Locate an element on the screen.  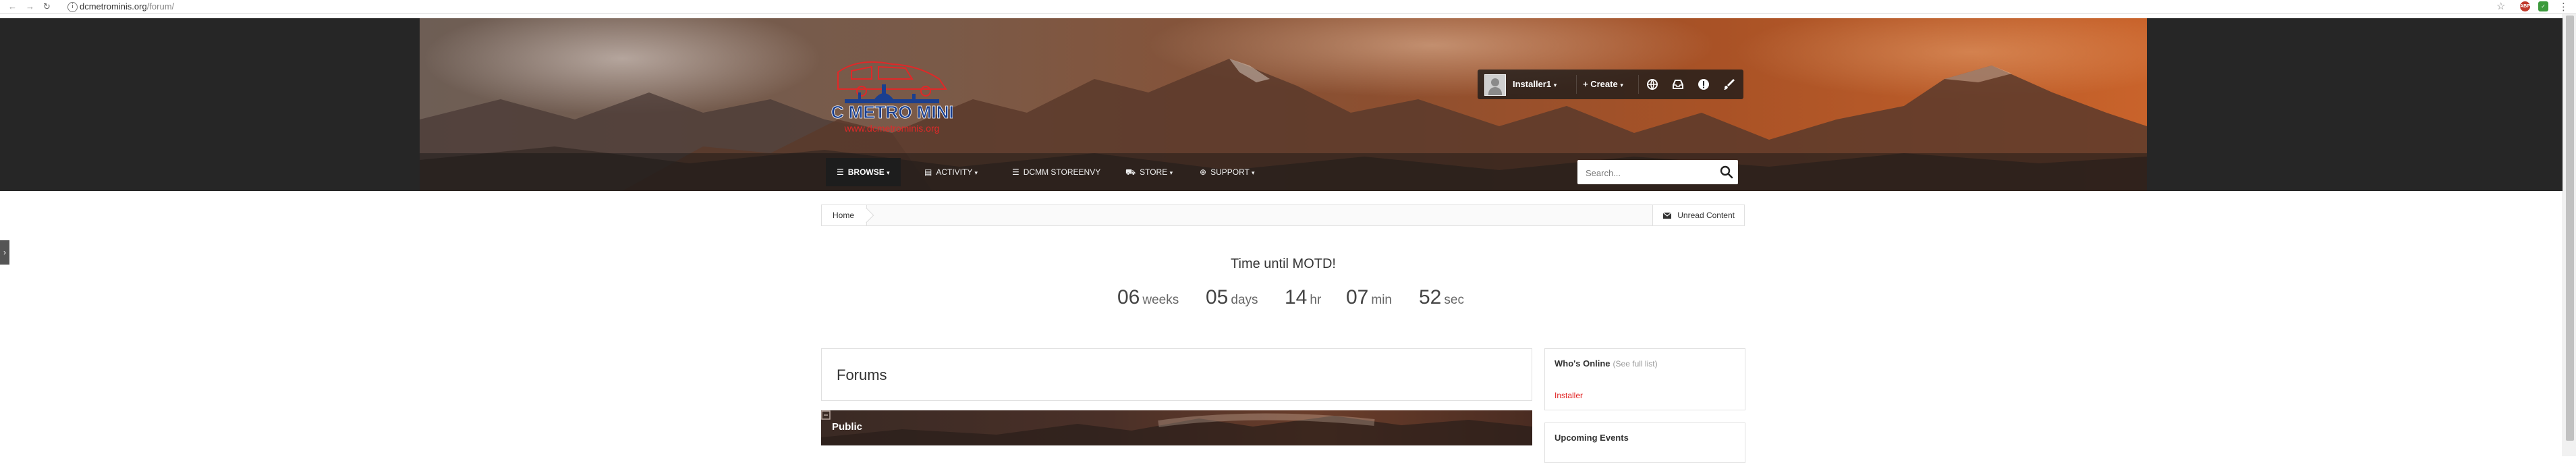
search-icon is located at coordinates (1726, 172).